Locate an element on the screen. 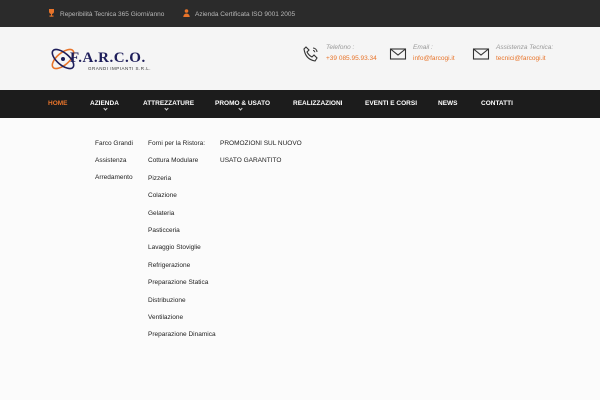 The height and width of the screenshot is (400, 600). topbar-item-certification: Azienda Certificata ISO 9001 2005 is located at coordinates (239, 14).